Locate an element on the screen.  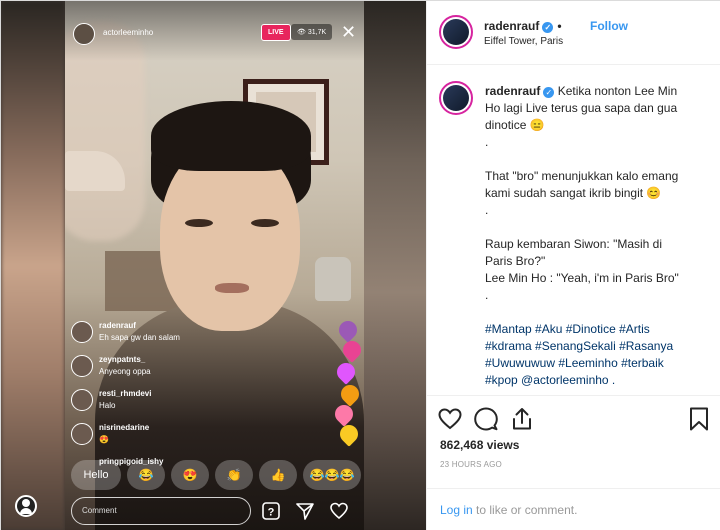
follow-button: Follow is located at coordinates (609, 26).